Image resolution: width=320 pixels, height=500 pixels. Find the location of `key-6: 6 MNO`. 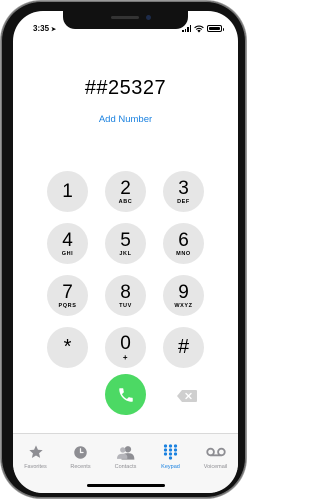

key-6: 6 MNO is located at coordinates (183, 243).